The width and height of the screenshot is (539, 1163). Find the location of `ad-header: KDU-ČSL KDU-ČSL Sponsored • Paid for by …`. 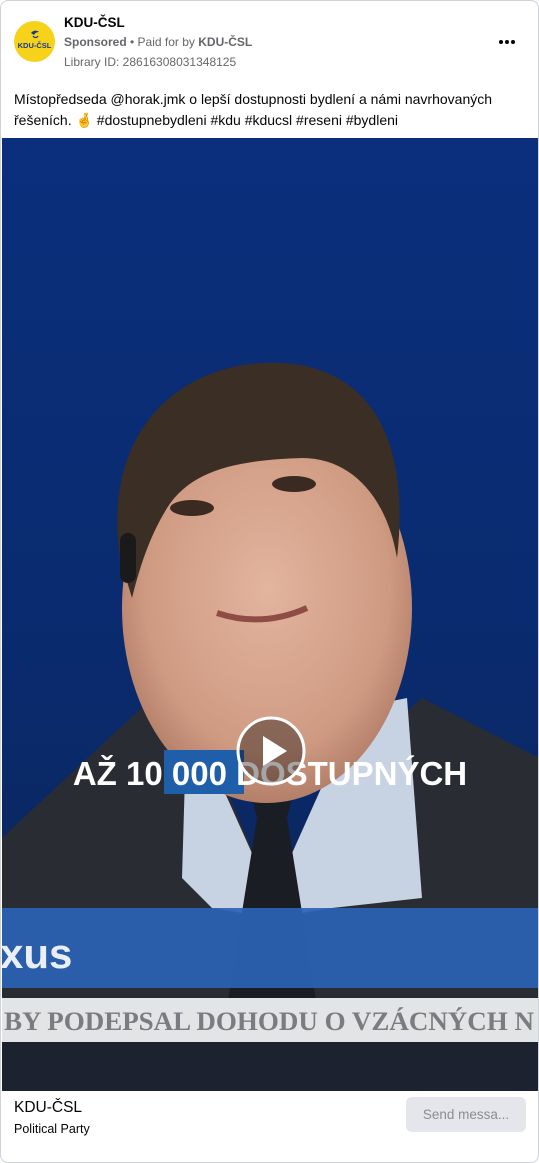

ad-header: KDU-ČSL KDU-ČSL Sponsored • Paid for by … is located at coordinates (269, 40).